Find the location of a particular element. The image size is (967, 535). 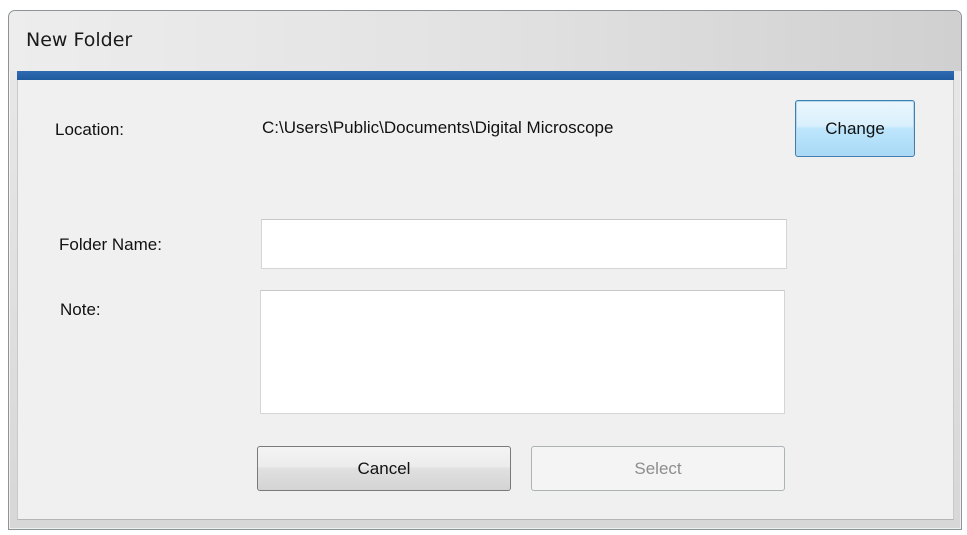

title-accent-bar is located at coordinates (485, 75).